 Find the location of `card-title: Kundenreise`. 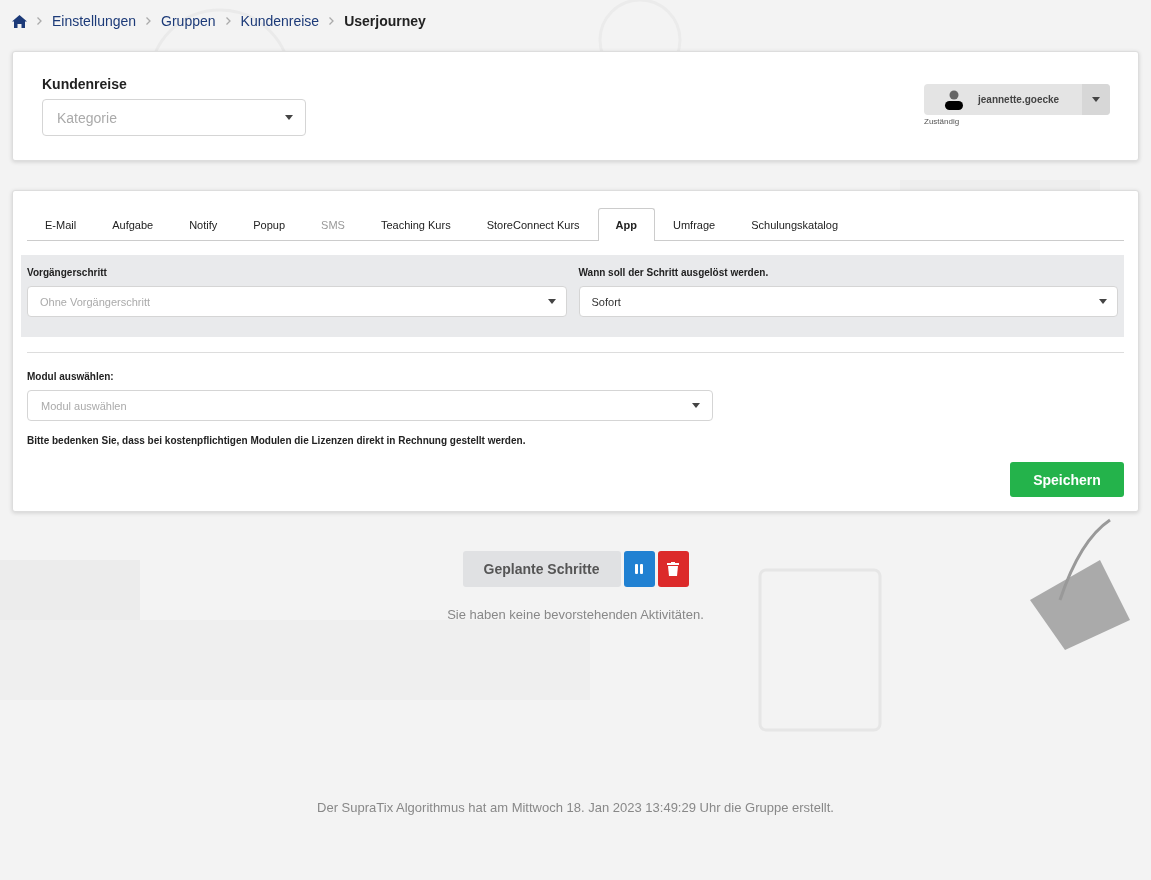

card-title: Kundenreise is located at coordinates (85, 84).